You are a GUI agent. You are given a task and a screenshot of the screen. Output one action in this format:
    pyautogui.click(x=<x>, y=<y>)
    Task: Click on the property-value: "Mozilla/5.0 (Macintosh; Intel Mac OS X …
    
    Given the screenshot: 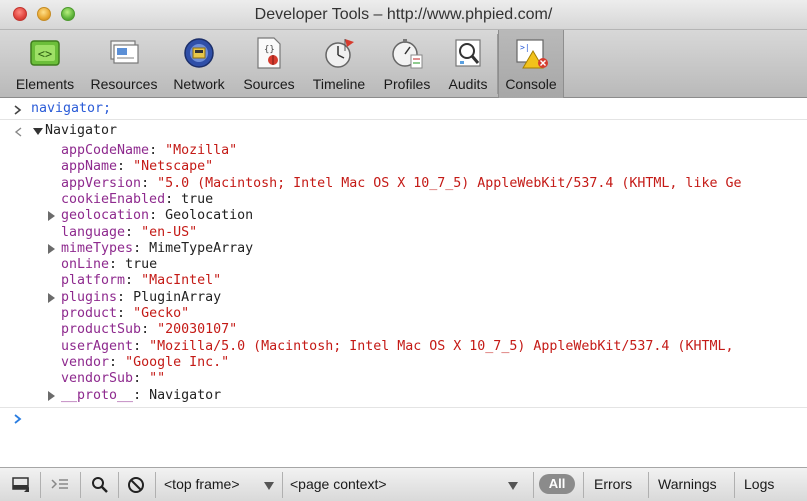 What is the action you would take?
    pyautogui.click(x=441, y=346)
    